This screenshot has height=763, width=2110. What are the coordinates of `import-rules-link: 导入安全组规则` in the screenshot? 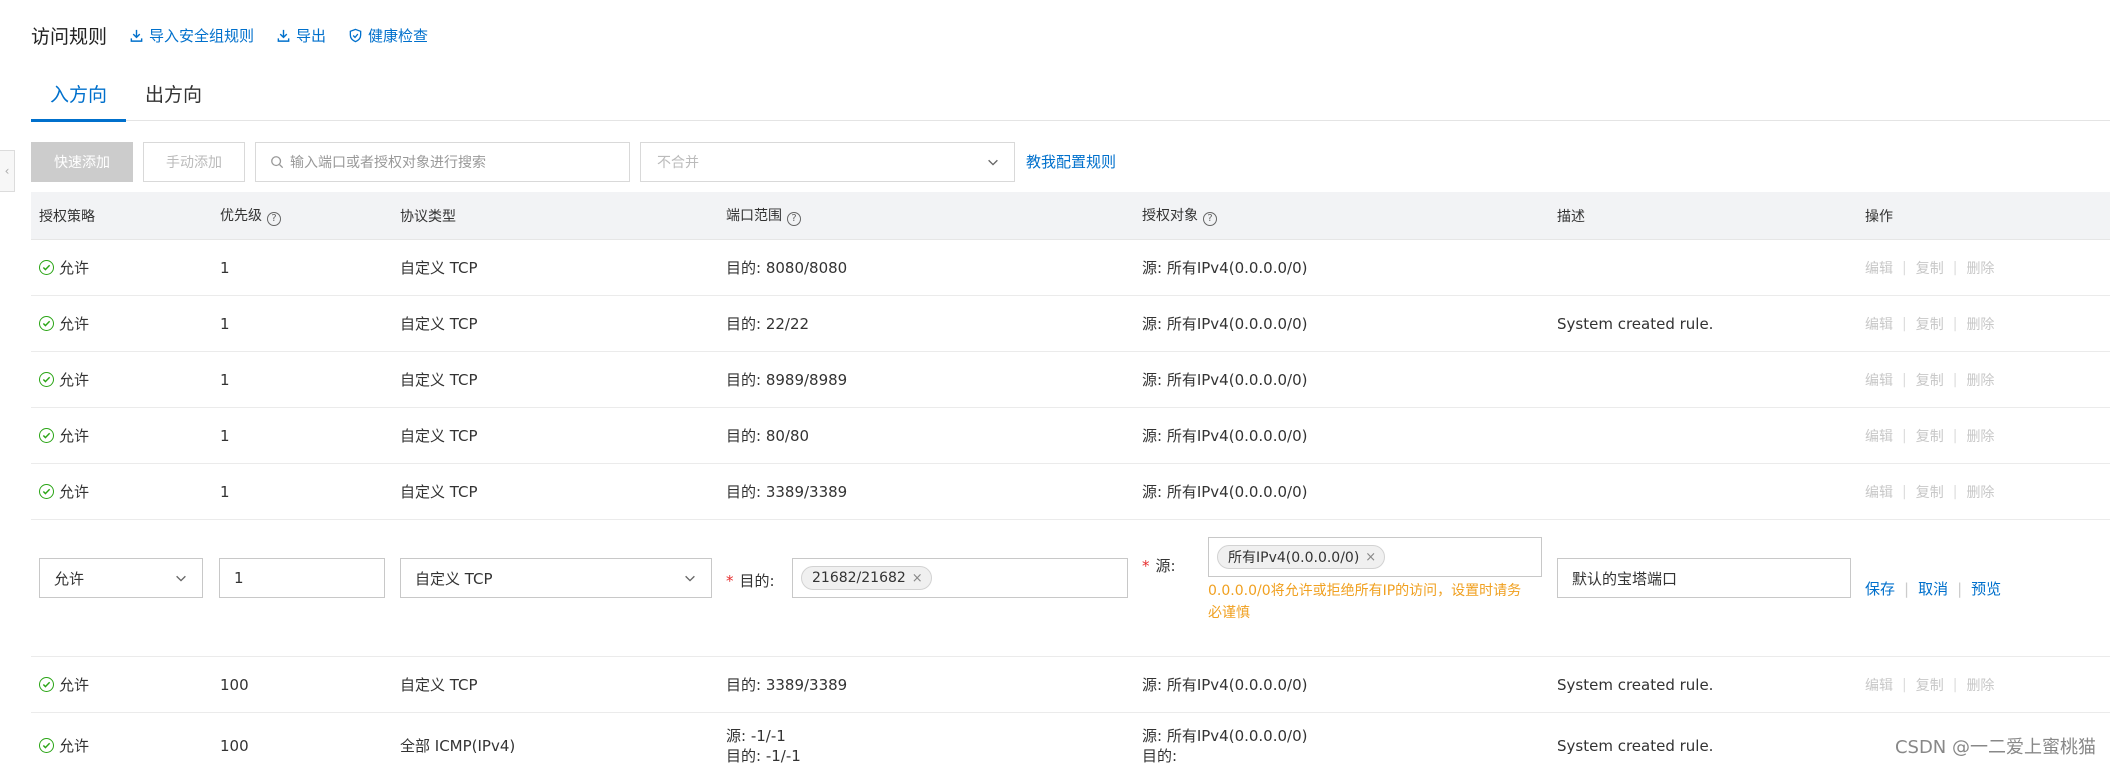 It's located at (191, 35).